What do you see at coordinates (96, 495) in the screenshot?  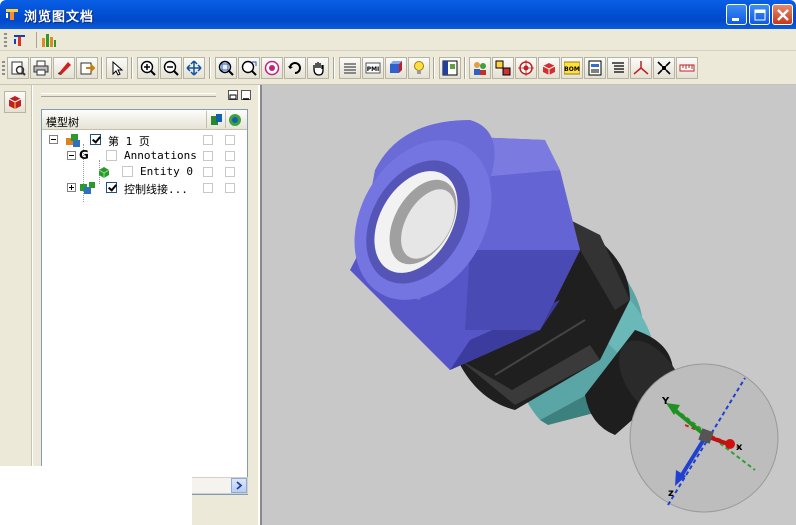 I see `blank-area` at bounding box center [96, 495].